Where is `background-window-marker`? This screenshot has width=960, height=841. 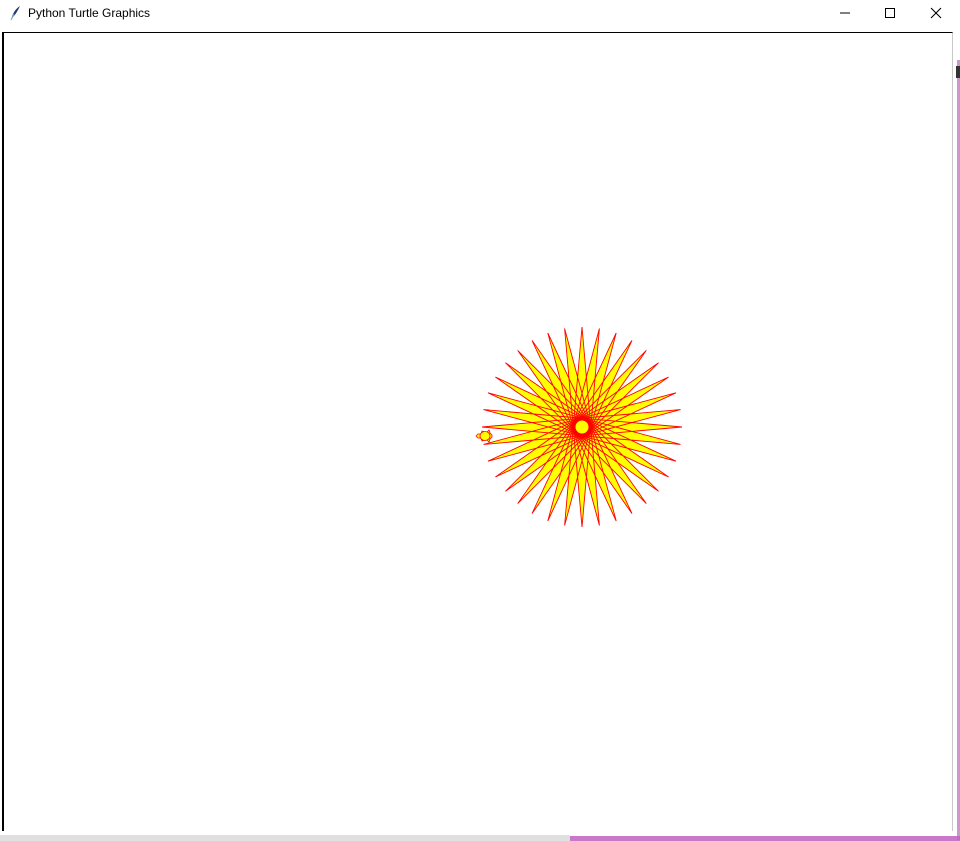 background-window-marker is located at coordinates (958, 72).